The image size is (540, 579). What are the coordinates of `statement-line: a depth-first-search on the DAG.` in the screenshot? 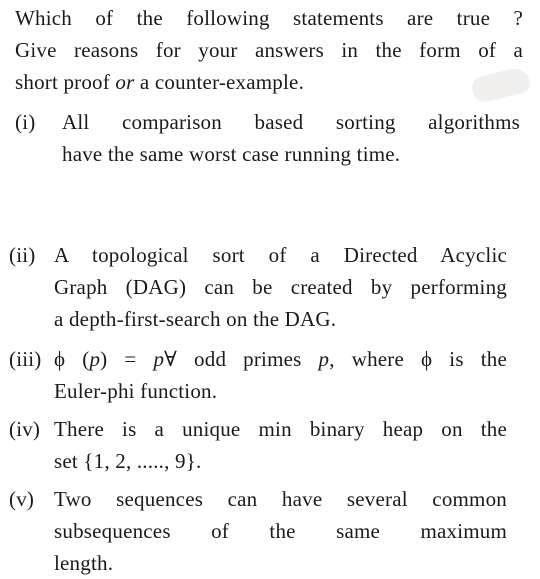 It's located at (195, 319).